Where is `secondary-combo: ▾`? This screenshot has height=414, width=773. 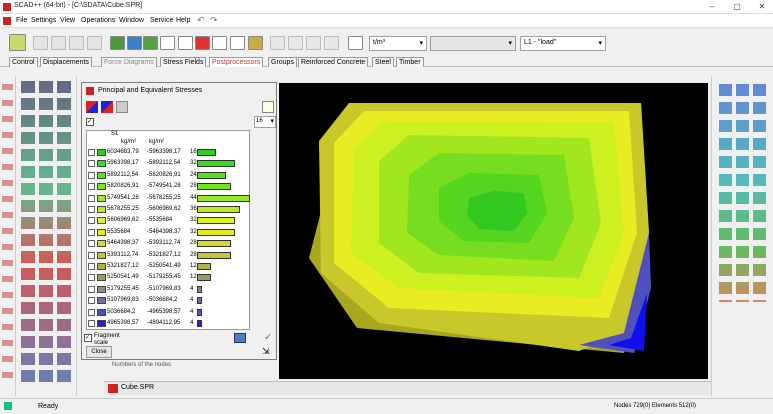
secondary-combo: ▾ is located at coordinates (473, 43).